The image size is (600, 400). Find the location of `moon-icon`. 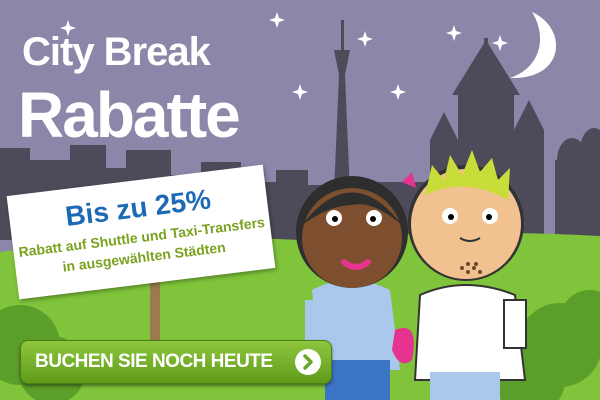

moon-icon is located at coordinates (533, 45).